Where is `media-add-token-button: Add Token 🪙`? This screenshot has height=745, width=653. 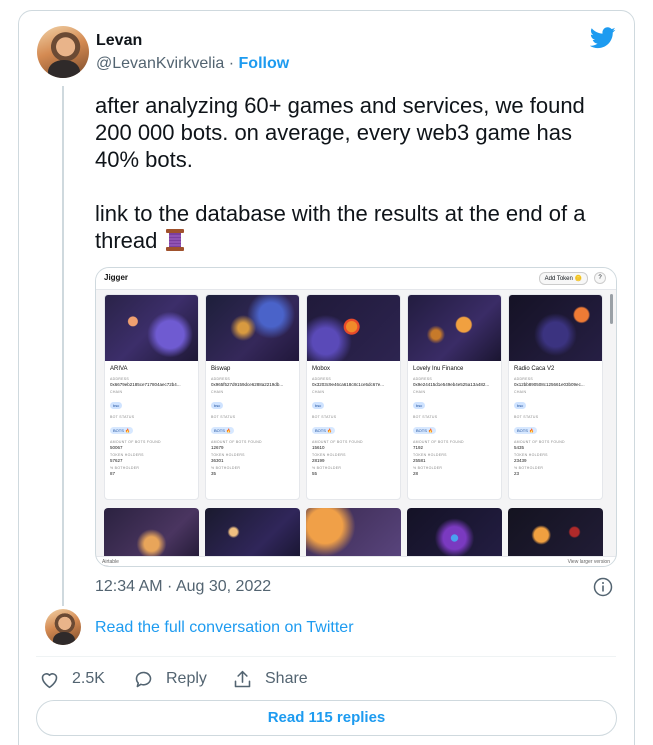
media-add-token-button: Add Token 🪙 is located at coordinates (563, 278).